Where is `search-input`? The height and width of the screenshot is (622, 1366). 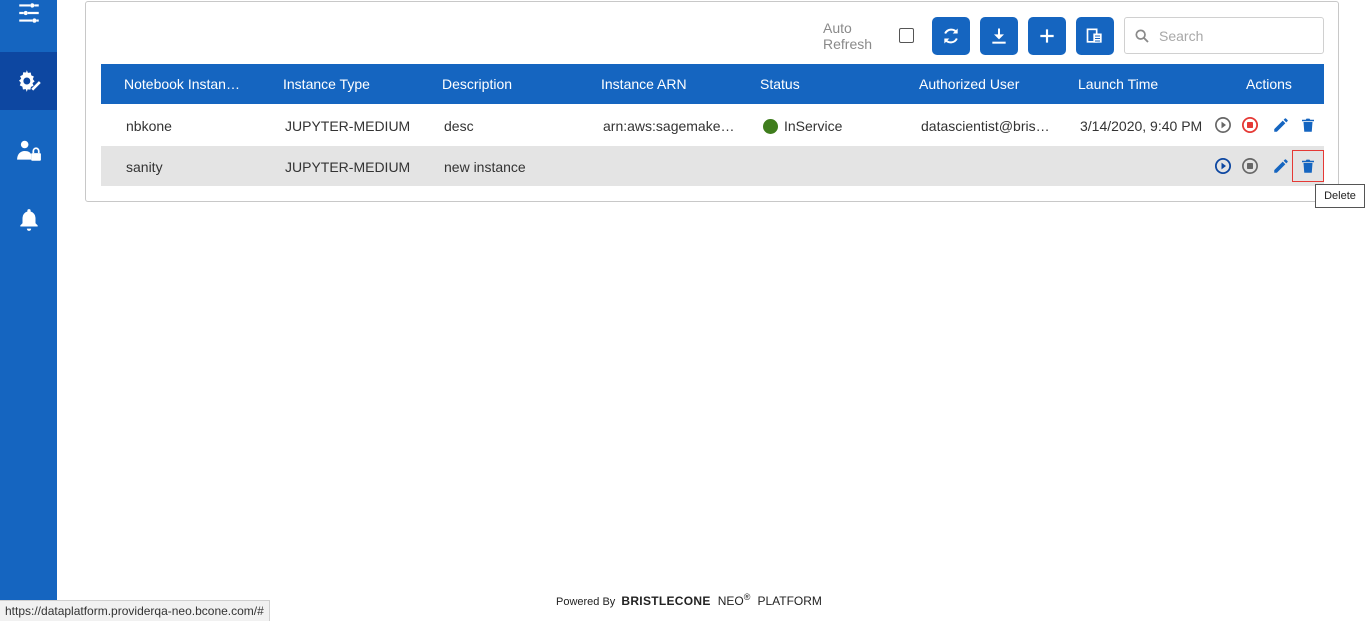
search-input is located at coordinates (1238, 36).